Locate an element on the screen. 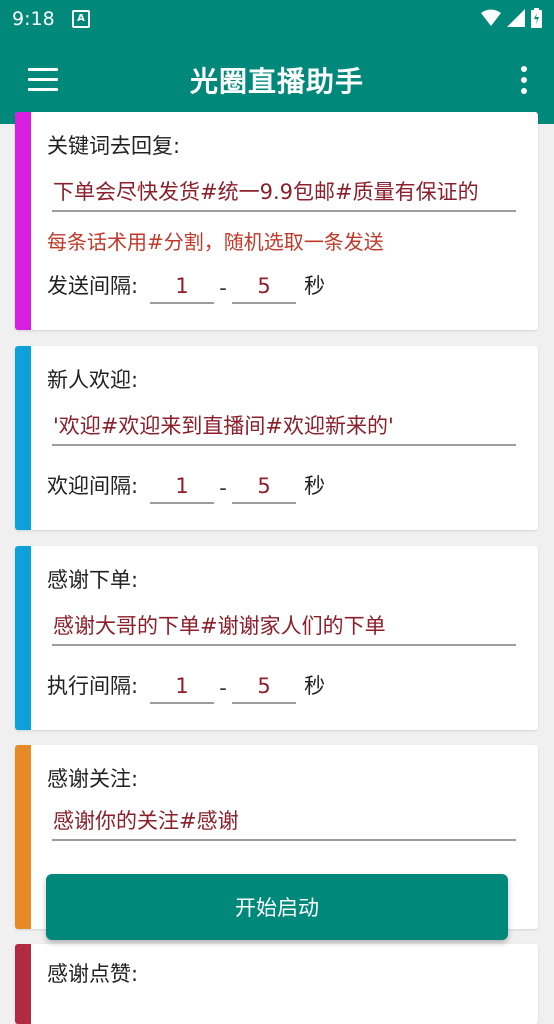 Image resolution: width=554 pixels, height=1024 pixels. thank-order-input: 感谢大哥的下单#谢谢家人们的下单 is located at coordinates (284, 628).